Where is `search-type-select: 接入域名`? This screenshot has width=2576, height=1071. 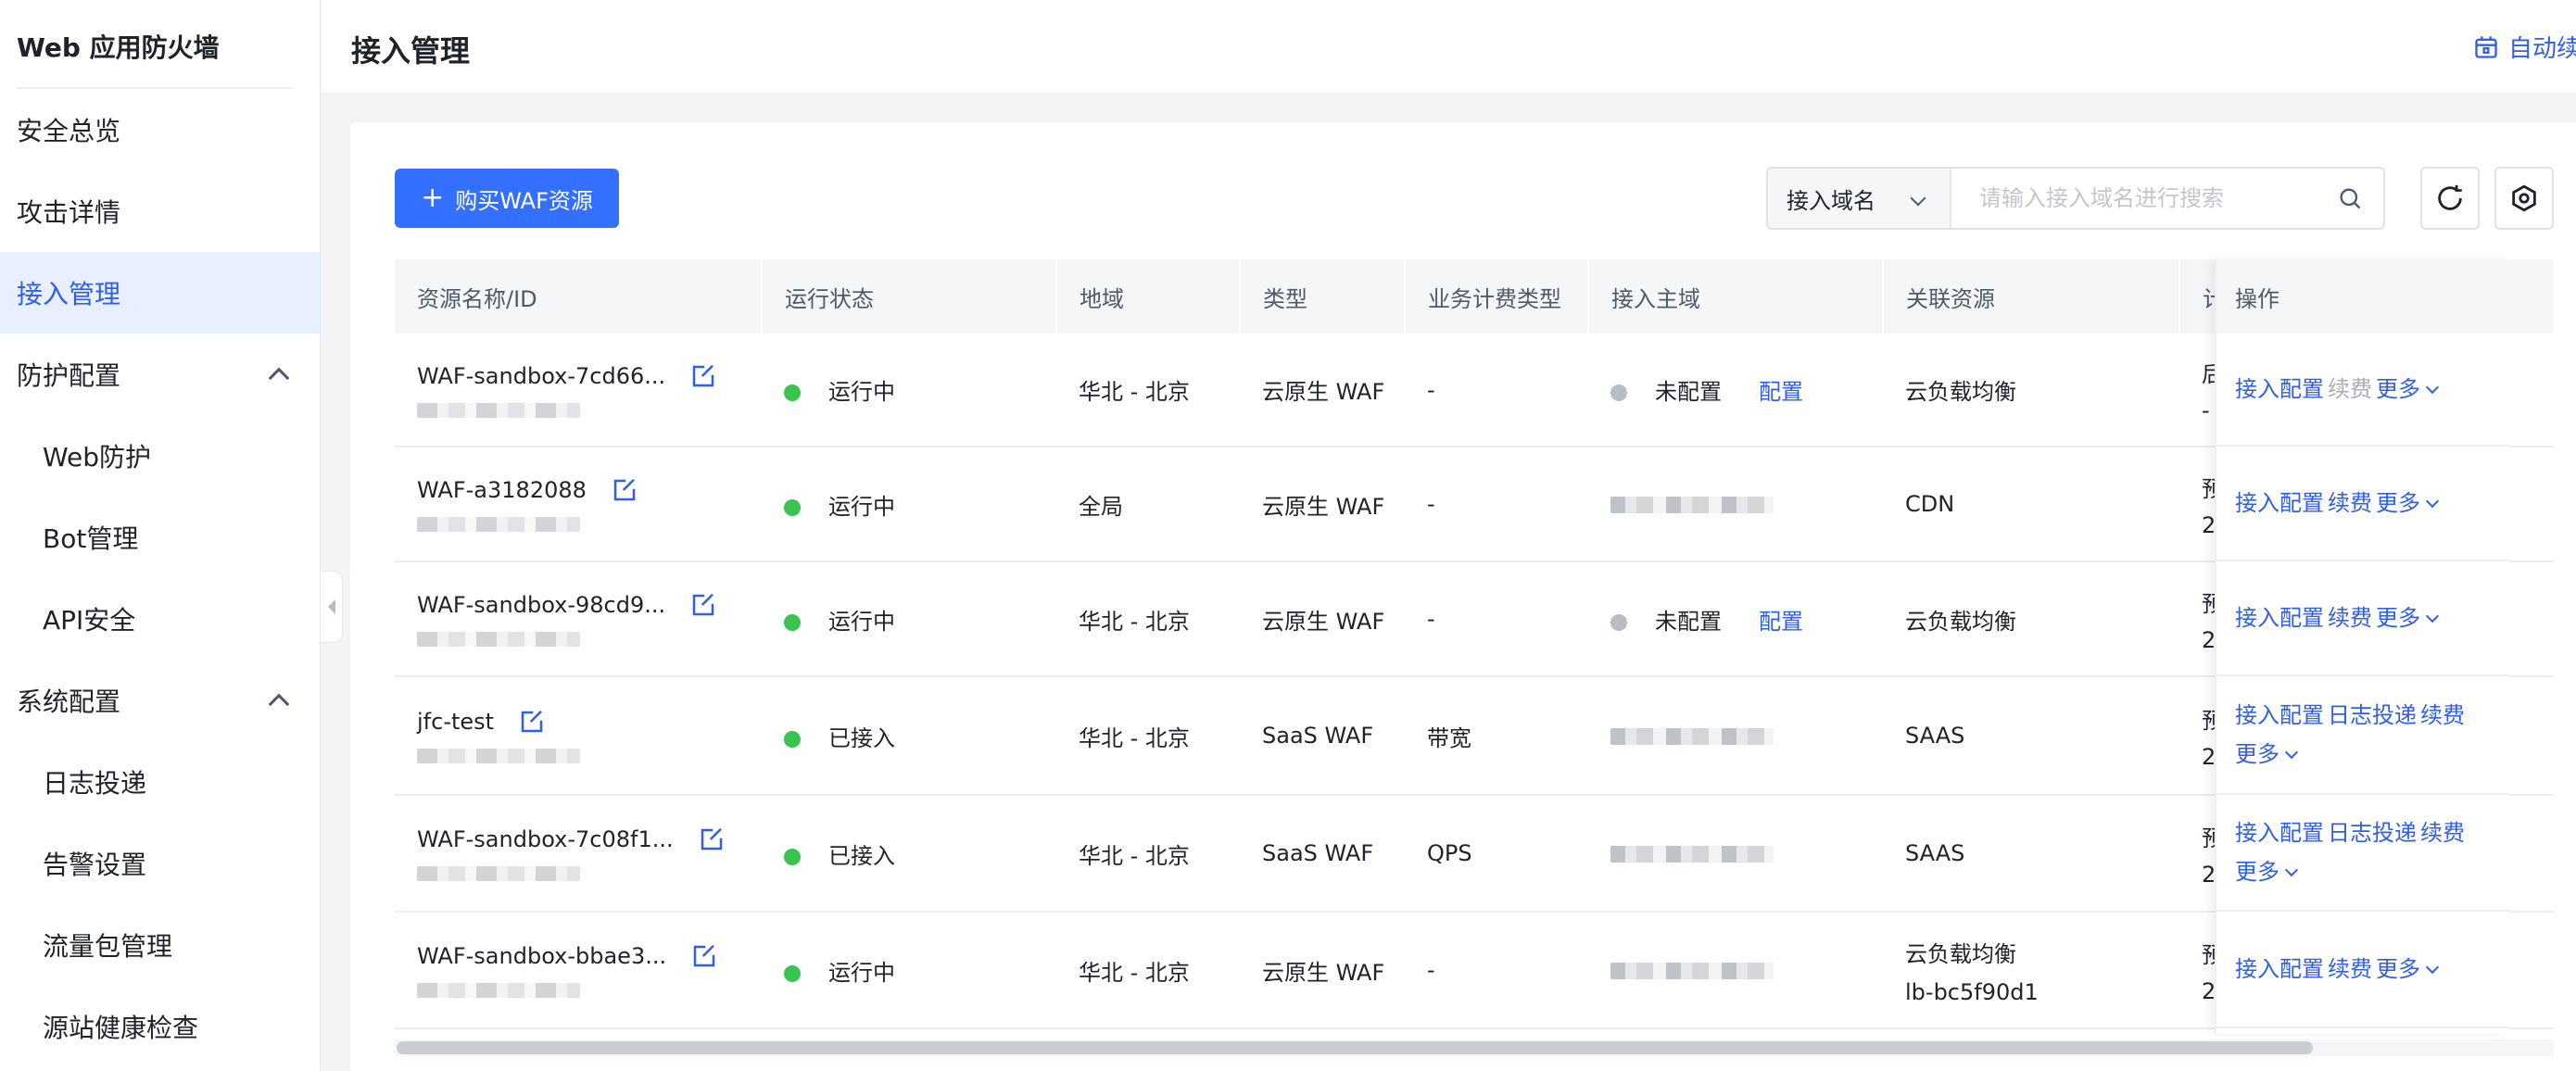 search-type-select: 接入域名 is located at coordinates (1859, 198).